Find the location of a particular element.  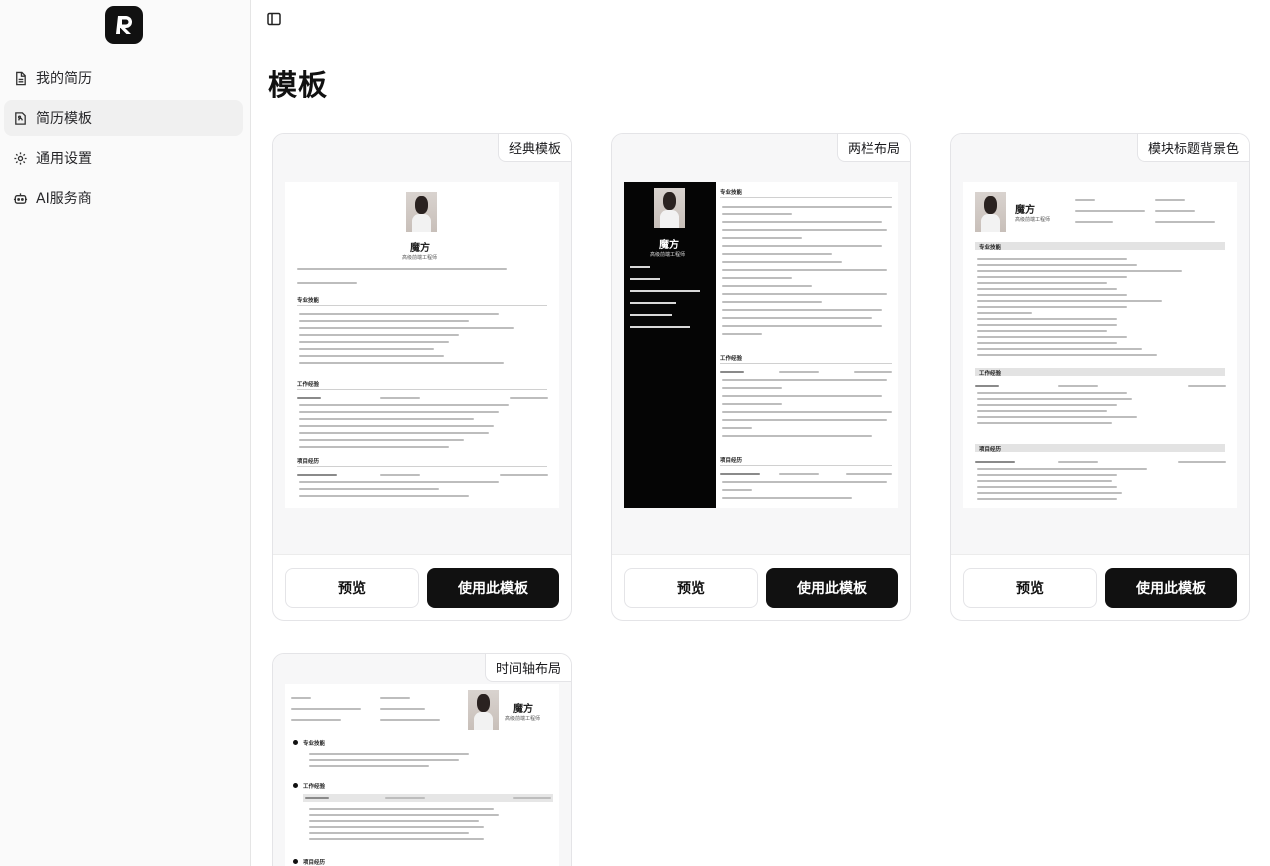

template-card-timeline: 魔方 高级前端工程师 专业技能 工作经验 项目经历 时间轴布局 is located at coordinates (422, 759).